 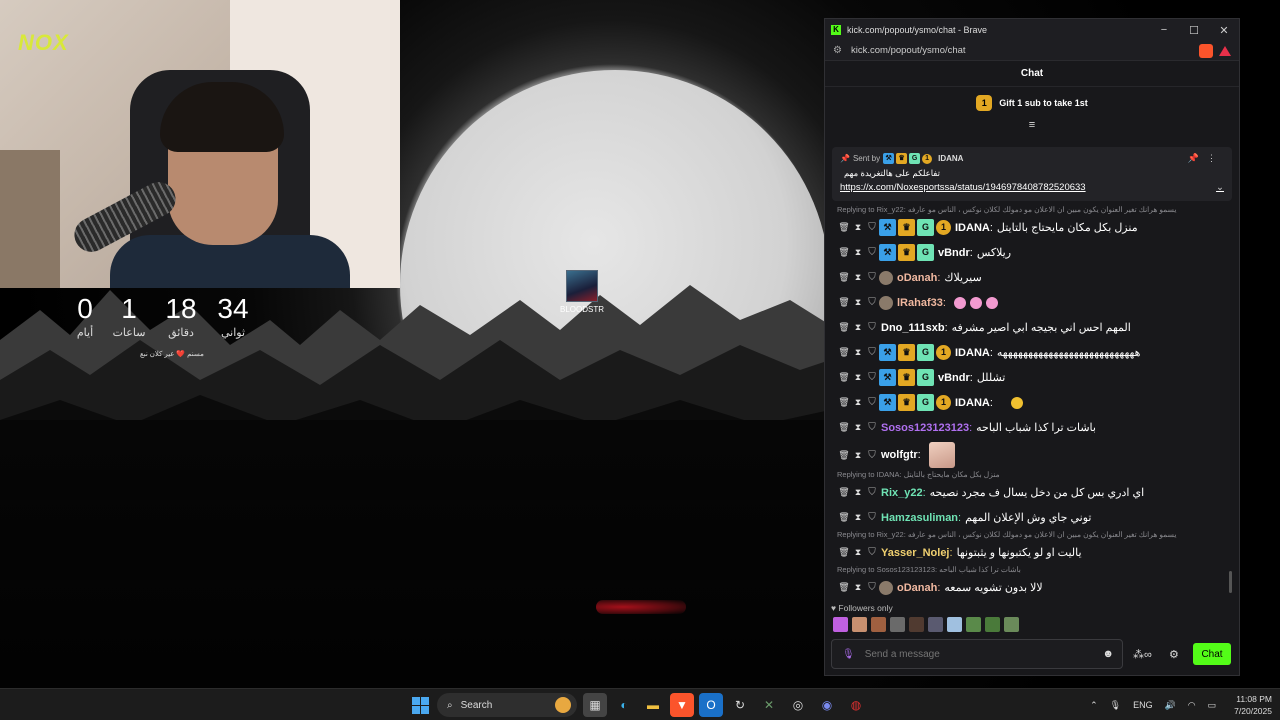 I want to click on outlook-icon: O, so click(x=711, y=705).